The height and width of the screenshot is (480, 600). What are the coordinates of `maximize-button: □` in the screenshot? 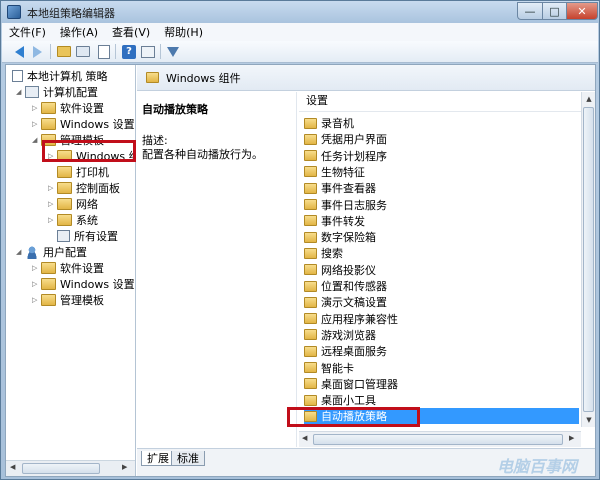 It's located at (554, 11).